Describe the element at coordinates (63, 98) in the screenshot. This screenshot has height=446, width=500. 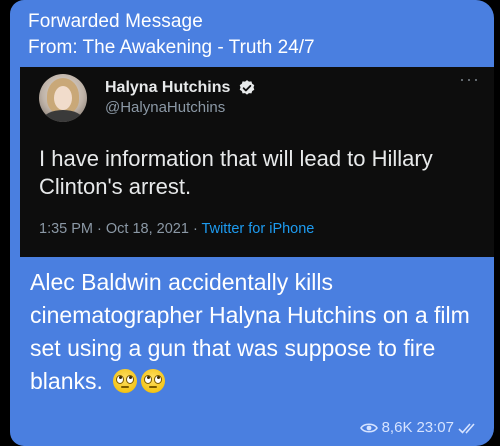
I see `avatar` at that location.